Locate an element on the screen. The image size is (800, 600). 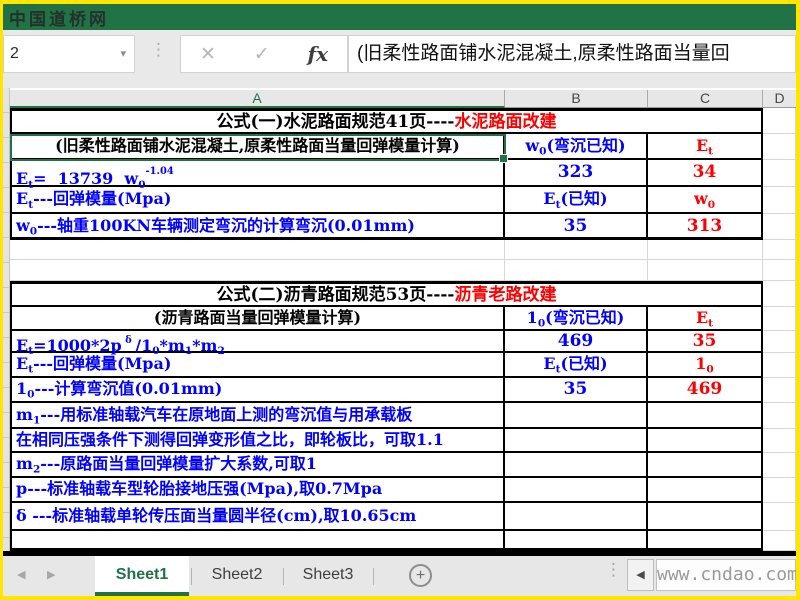
sheet-row is located at coordinates (403, 250).